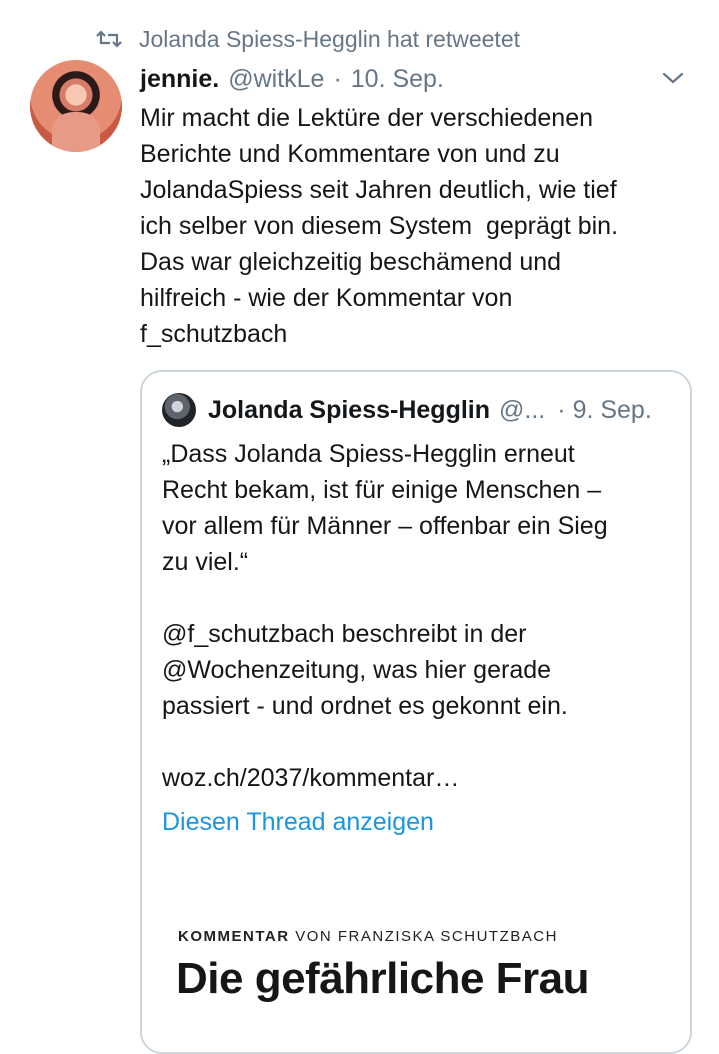 The image size is (719, 1054). What do you see at coordinates (418, 1022) in the screenshot?
I see `article-lede-cropped` at bounding box center [418, 1022].